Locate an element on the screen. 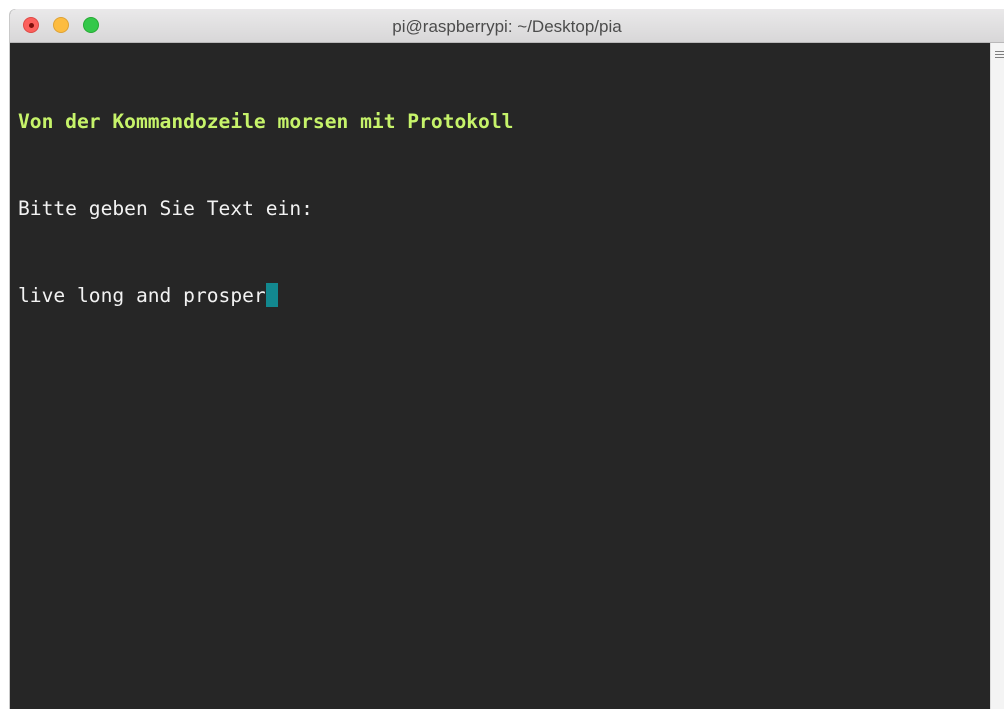 The width and height of the screenshot is (1004, 709). title-bar: pi@raspberrypi: ~/Desktop/pia is located at coordinates (507, 26).